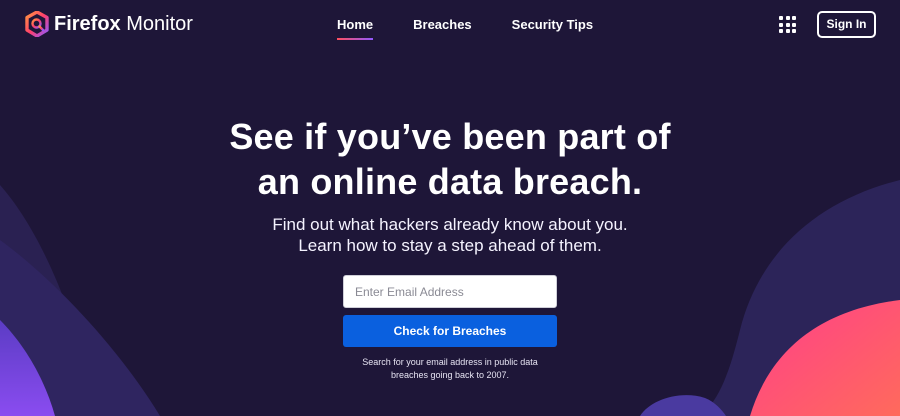  Describe the element at coordinates (450, 136) in the screenshot. I see `headline-line-1: See if you’ve been part of` at that location.